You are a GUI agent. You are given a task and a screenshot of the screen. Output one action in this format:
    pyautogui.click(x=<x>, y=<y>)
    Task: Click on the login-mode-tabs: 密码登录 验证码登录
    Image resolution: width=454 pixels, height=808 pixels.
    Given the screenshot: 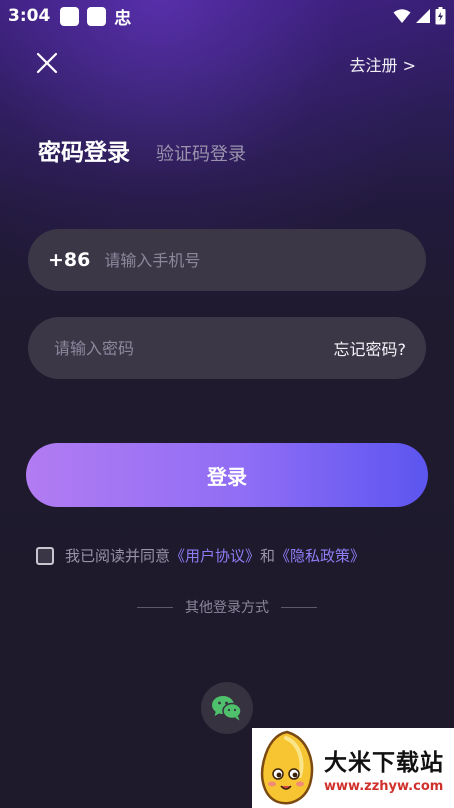 What is the action you would take?
    pyautogui.click(x=142, y=150)
    